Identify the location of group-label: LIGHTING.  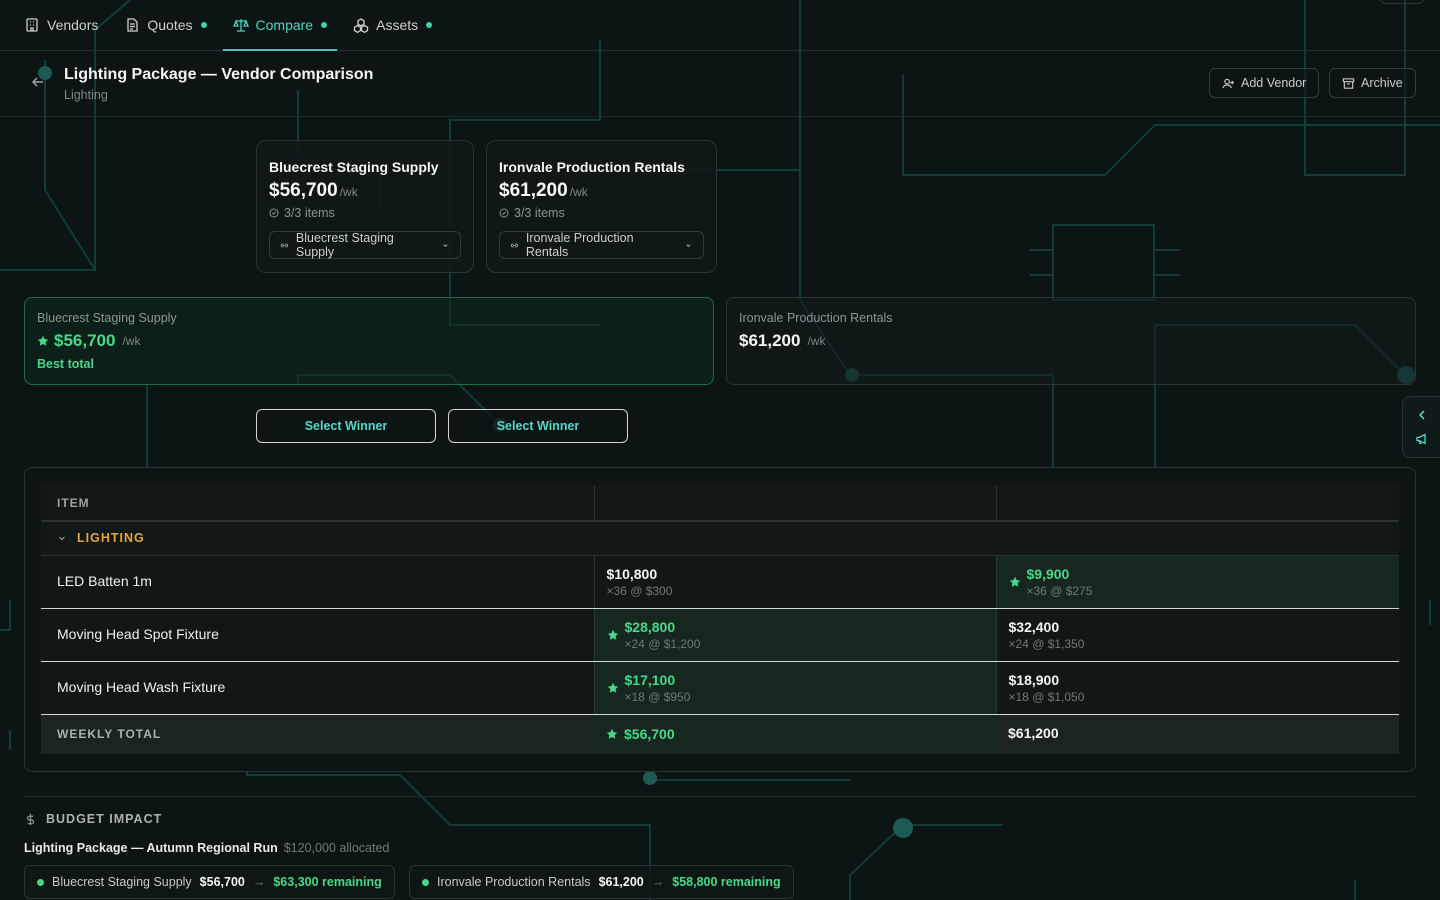
(728, 538).